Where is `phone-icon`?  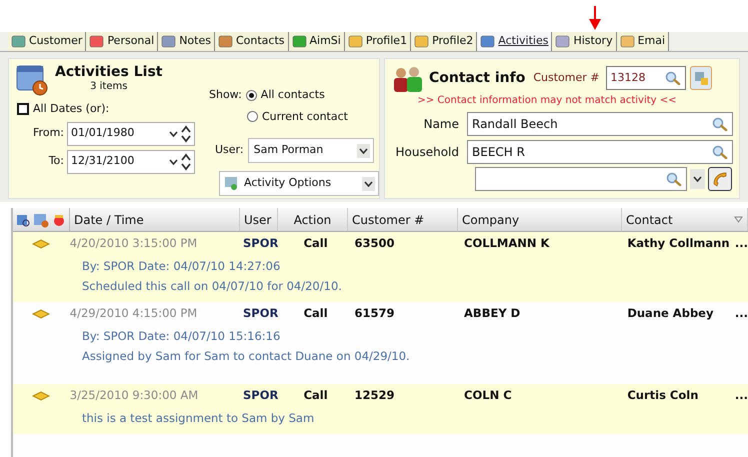 phone-icon is located at coordinates (720, 179).